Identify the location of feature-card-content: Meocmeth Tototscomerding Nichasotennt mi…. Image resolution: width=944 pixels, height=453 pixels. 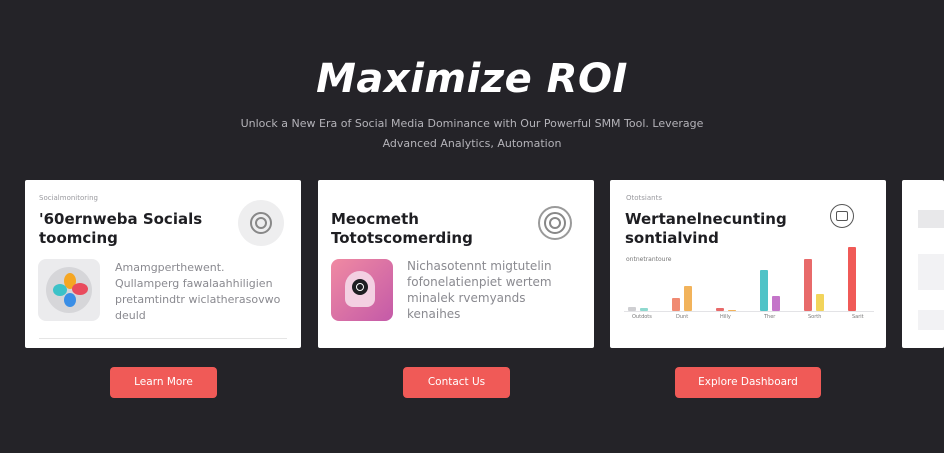
(456, 264).